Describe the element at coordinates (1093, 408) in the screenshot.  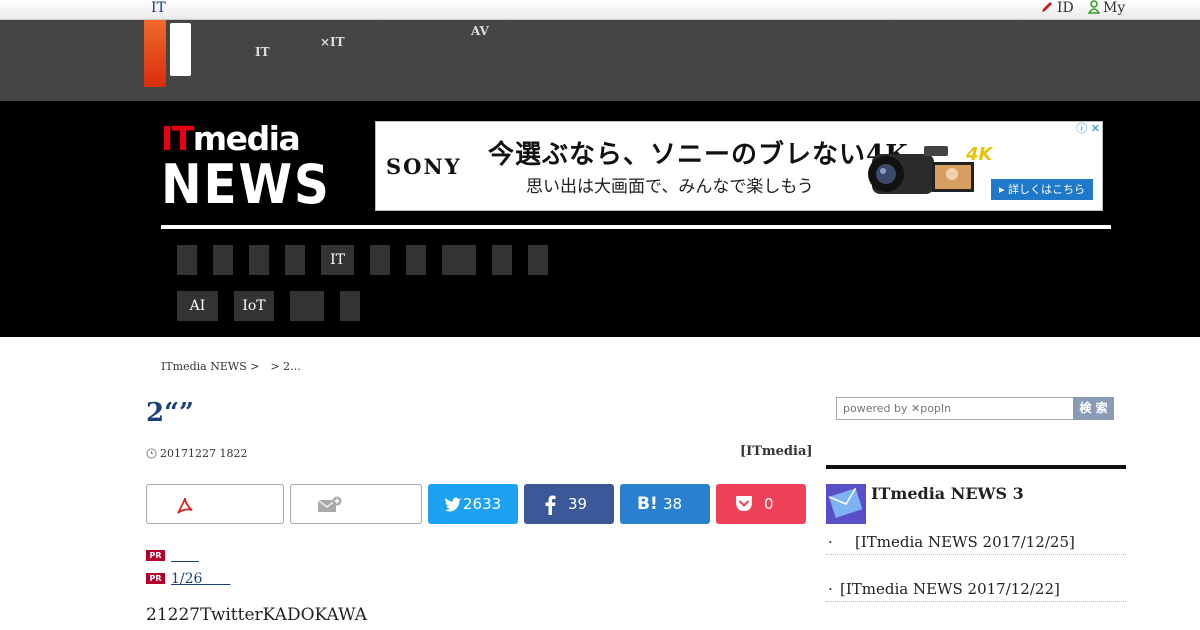
I see `search-button: 検 索` at that location.